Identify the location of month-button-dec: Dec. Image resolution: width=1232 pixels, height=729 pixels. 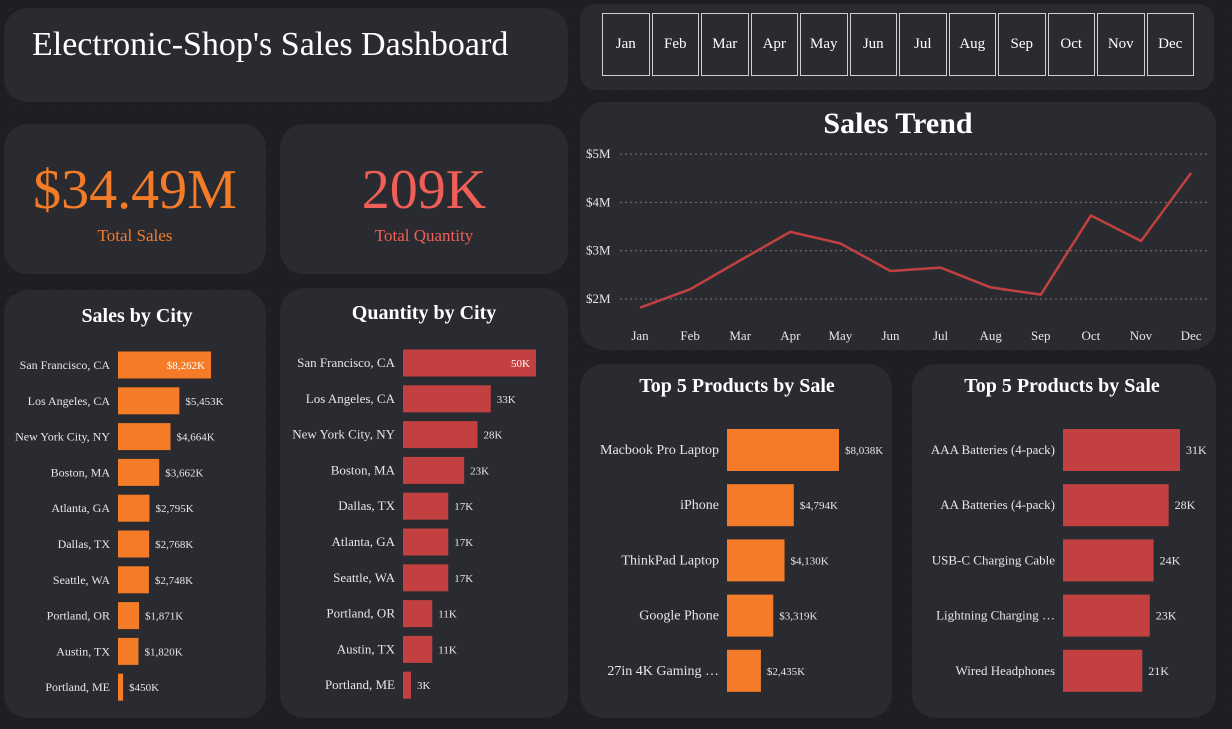
(1170, 44).